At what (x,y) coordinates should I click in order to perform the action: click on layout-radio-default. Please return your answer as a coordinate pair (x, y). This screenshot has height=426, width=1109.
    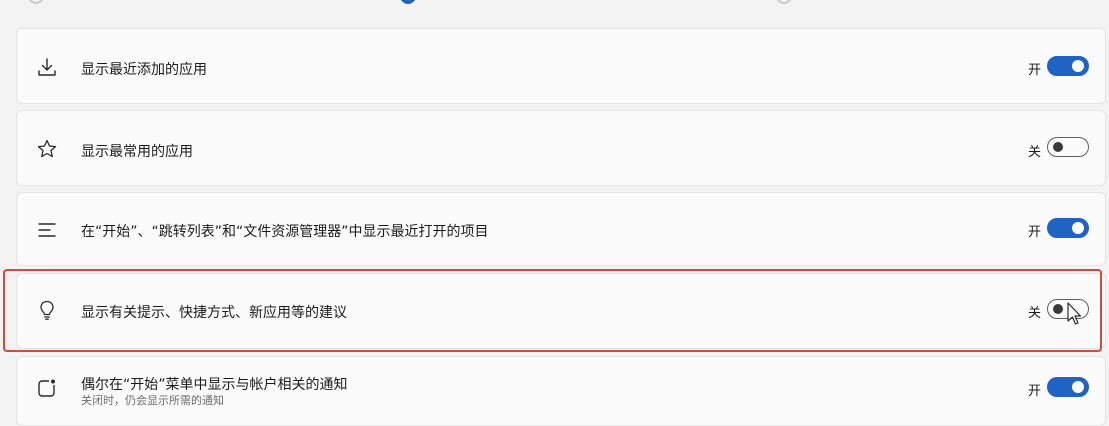
    Looking at the image, I should click on (36, 2).